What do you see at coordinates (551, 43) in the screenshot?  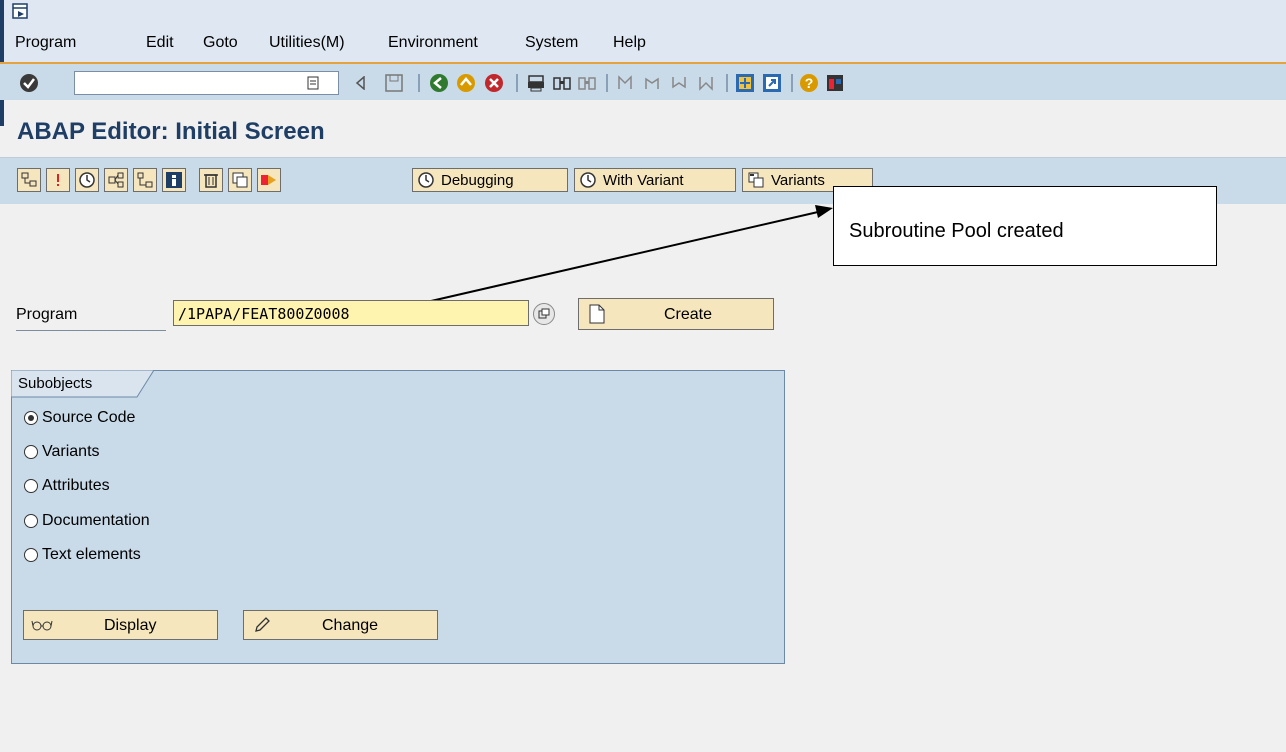 I see `menu-system: System` at bounding box center [551, 43].